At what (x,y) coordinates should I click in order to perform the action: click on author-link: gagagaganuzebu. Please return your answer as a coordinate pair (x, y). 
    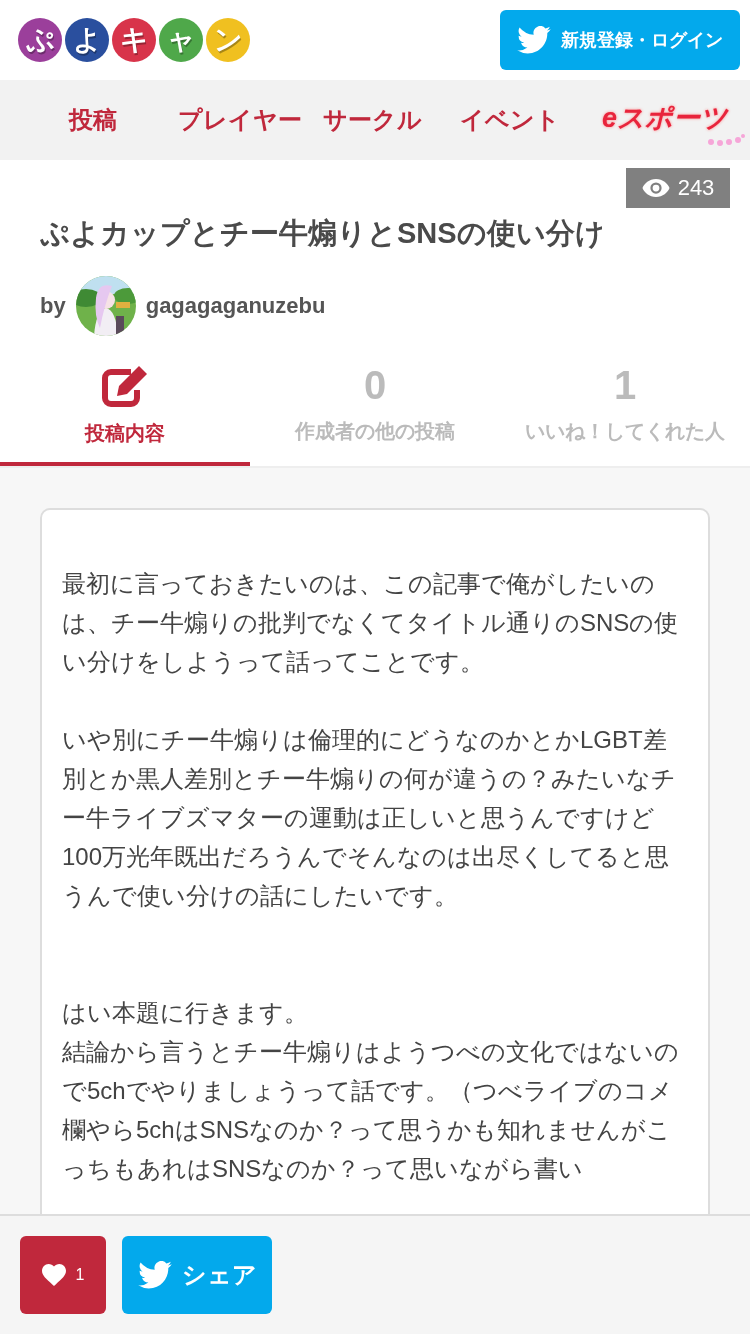
    Looking at the image, I should click on (235, 306).